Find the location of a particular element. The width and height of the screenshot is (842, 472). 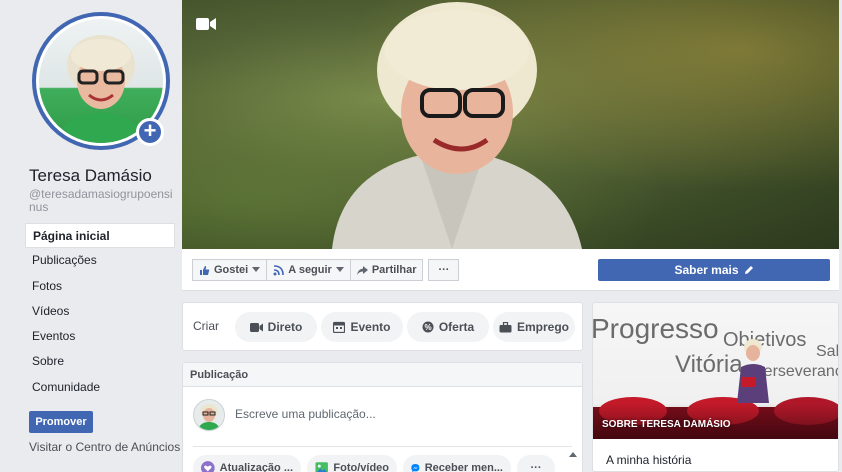

calendar-icon is located at coordinates (339, 327).